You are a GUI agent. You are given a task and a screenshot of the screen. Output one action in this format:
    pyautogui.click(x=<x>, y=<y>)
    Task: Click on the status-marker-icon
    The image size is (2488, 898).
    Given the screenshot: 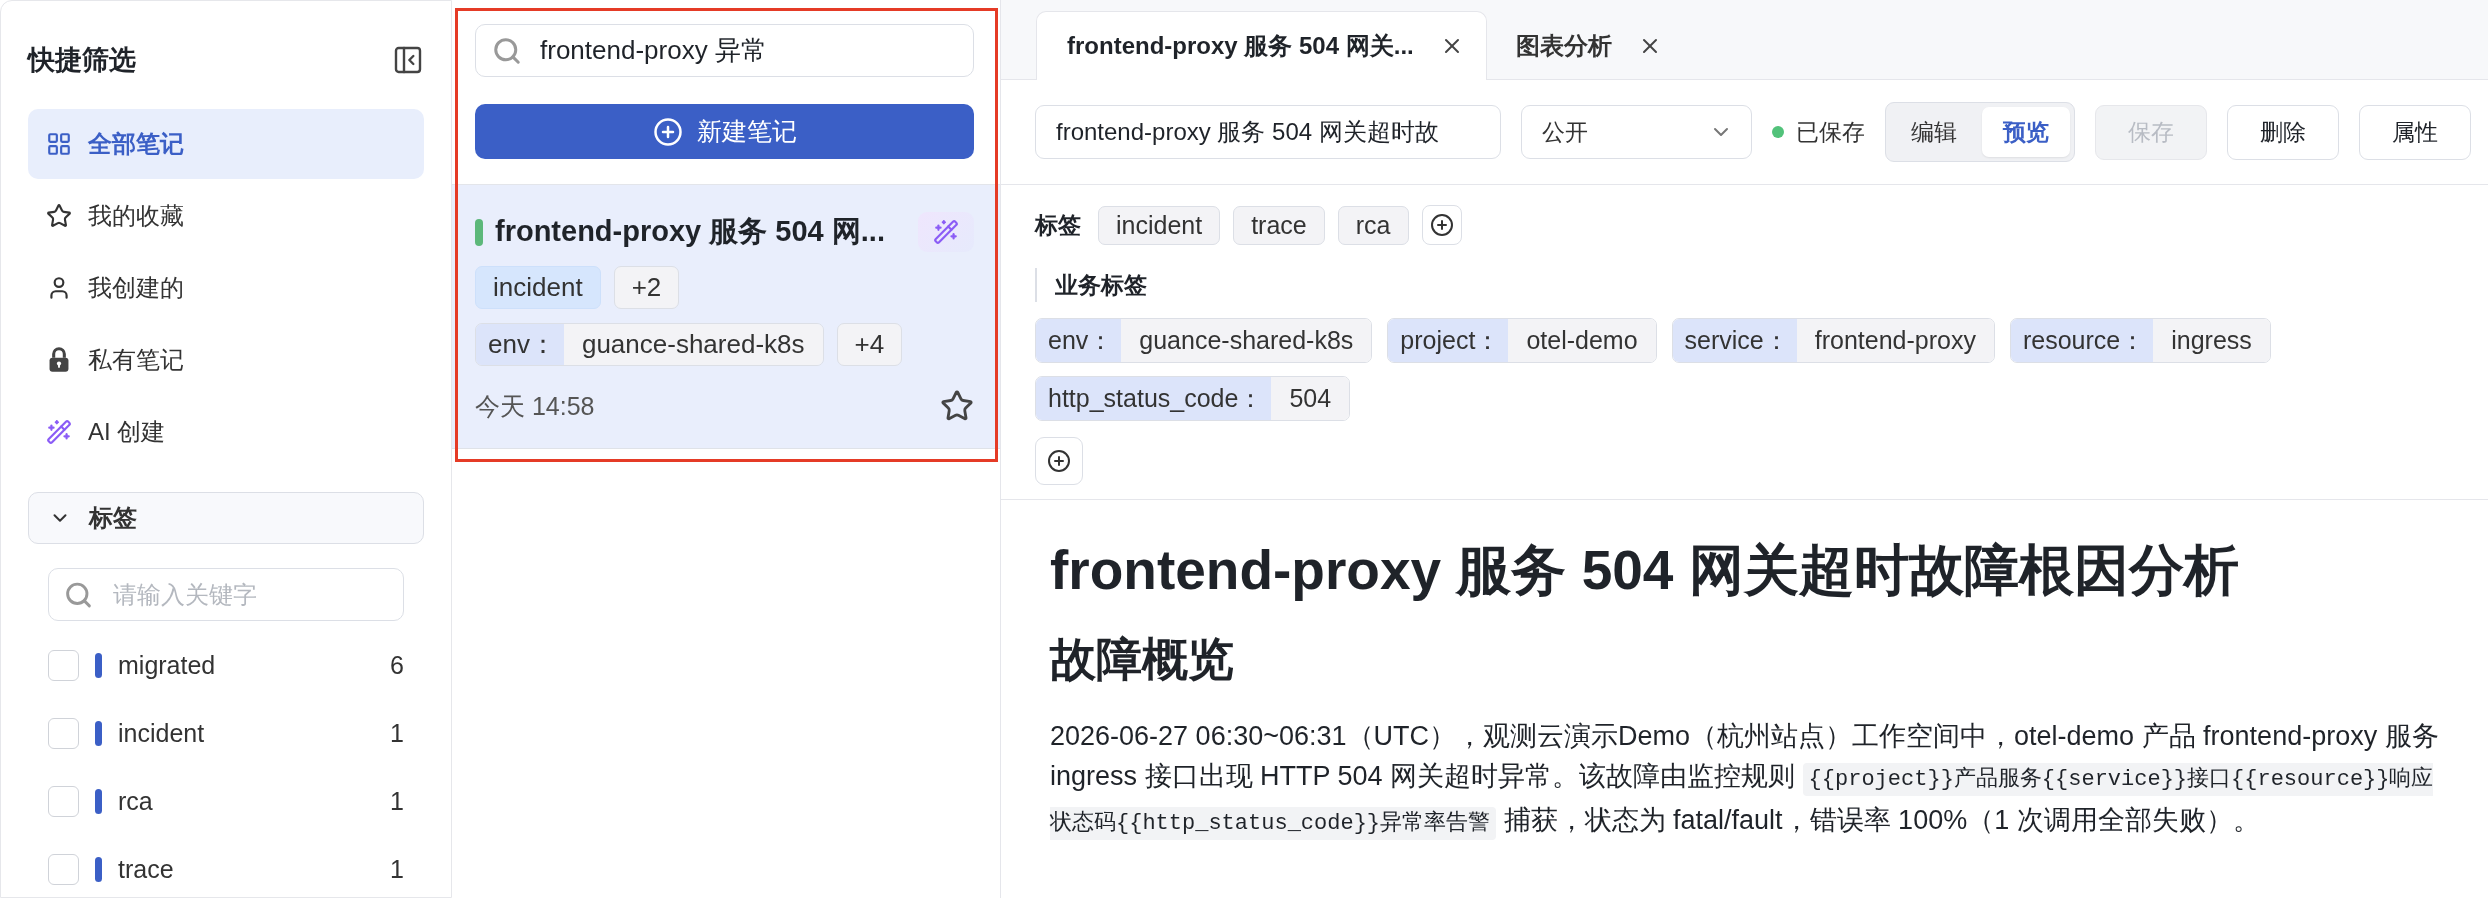 What is the action you would take?
    pyautogui.click(x=479, y=232)
    